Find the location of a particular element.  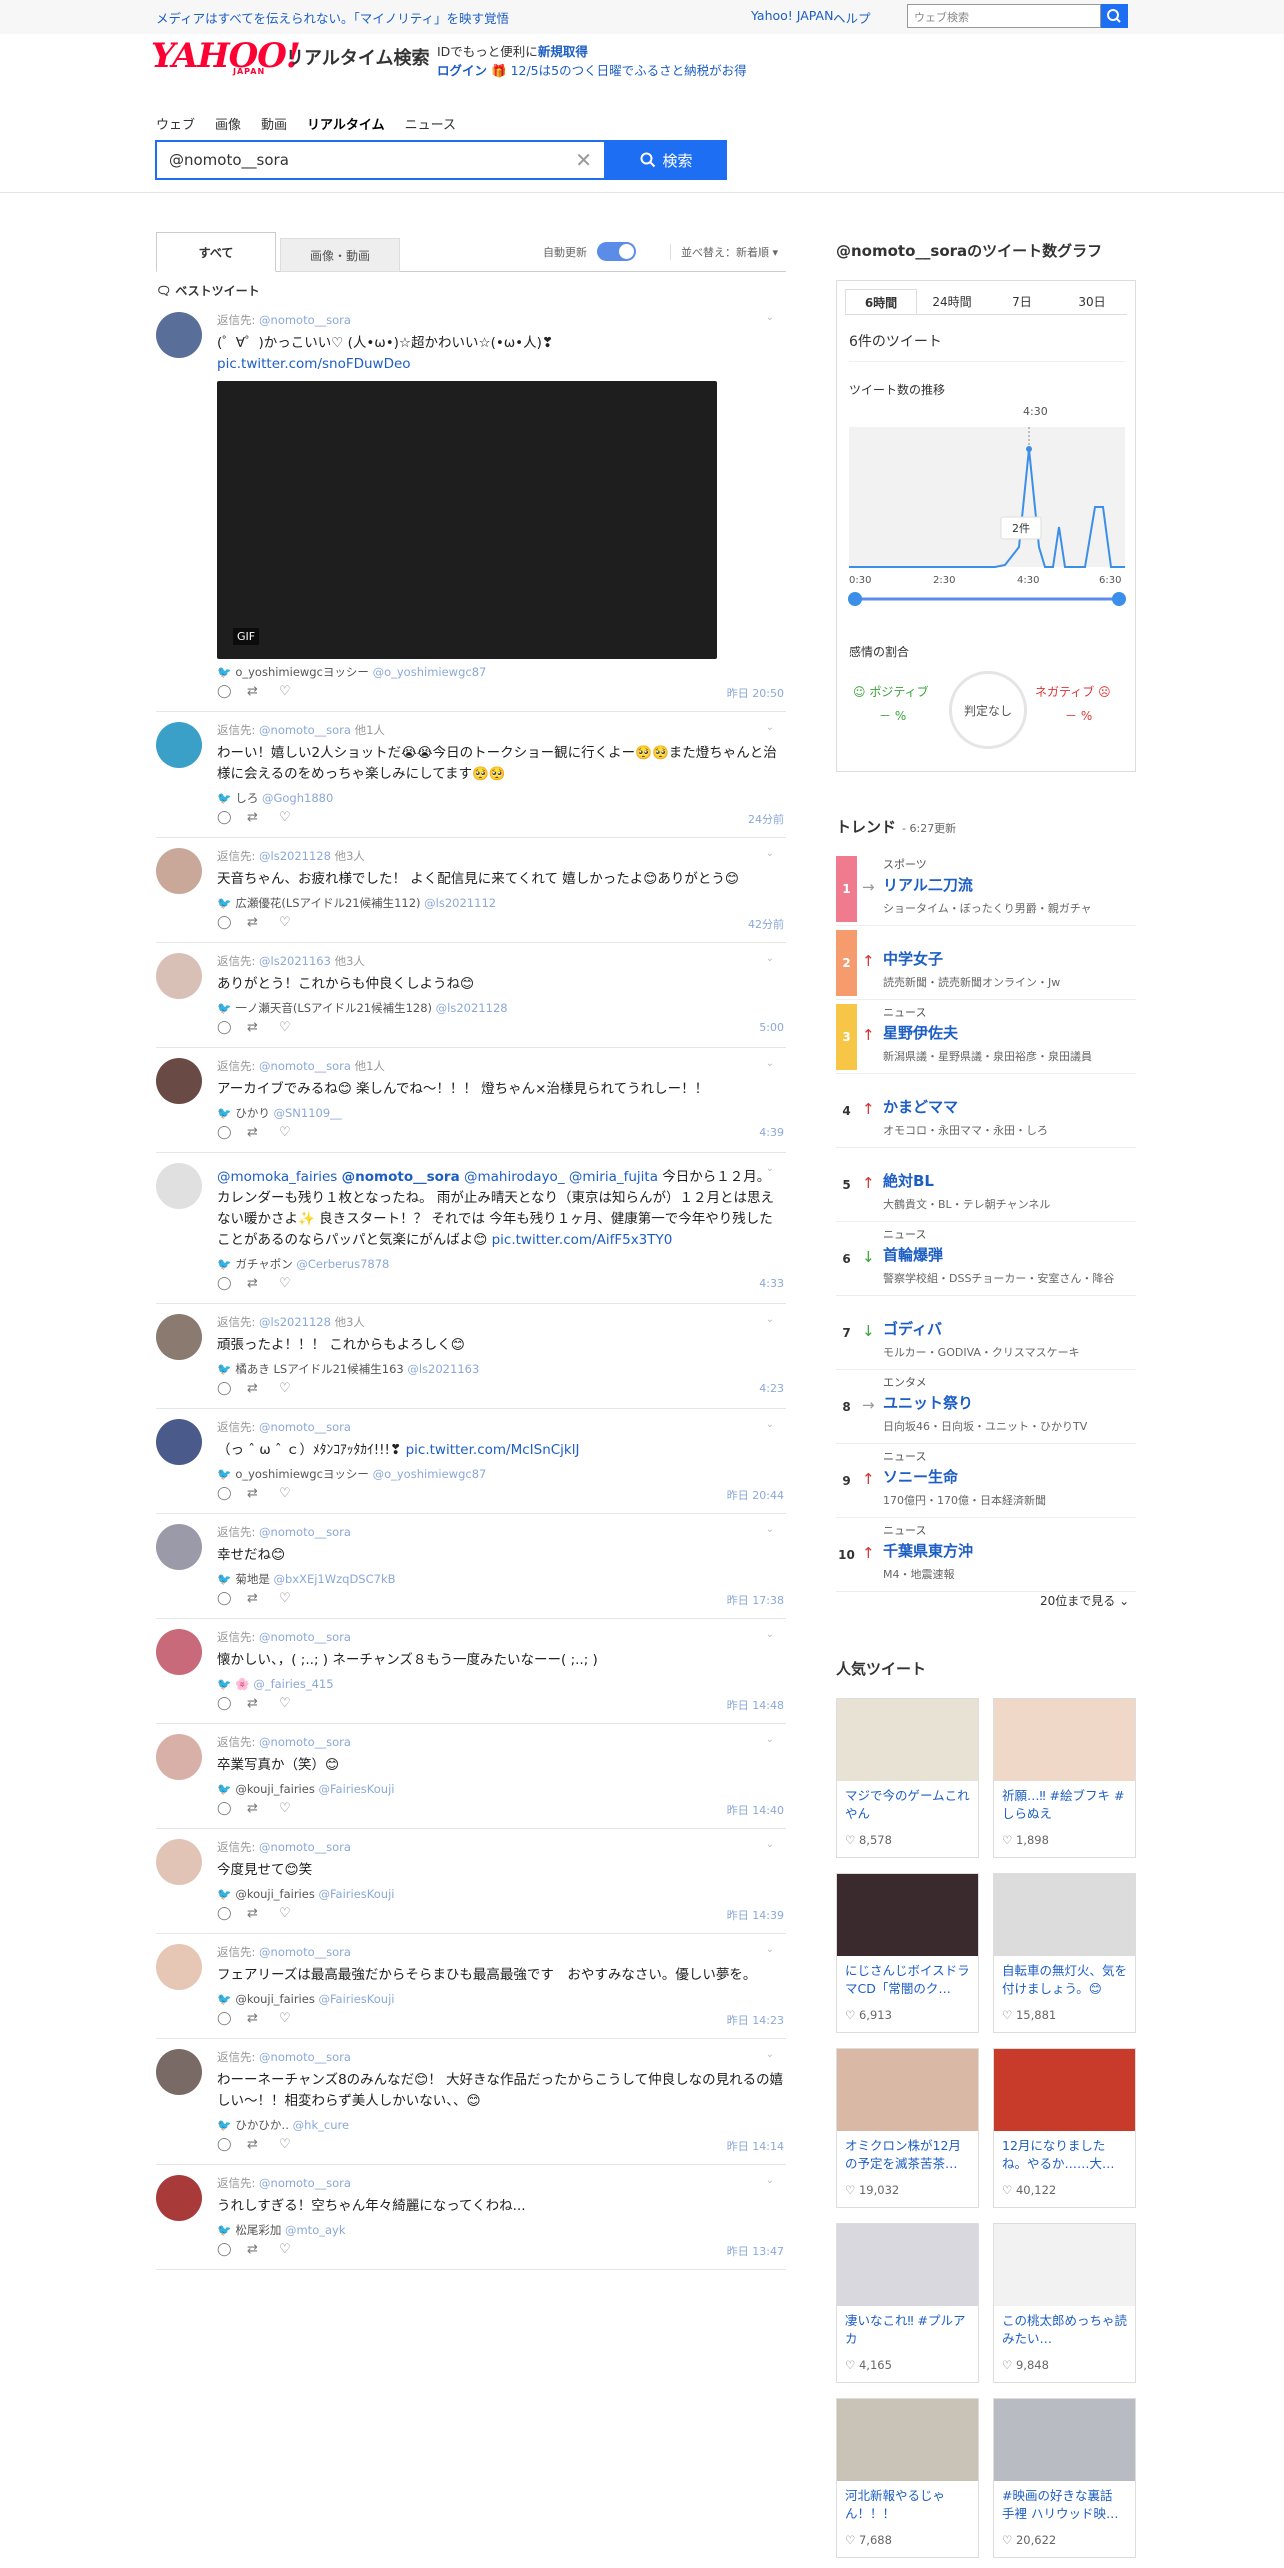

site-title: リアルタイム検索 is located at coordinates (357, 57).